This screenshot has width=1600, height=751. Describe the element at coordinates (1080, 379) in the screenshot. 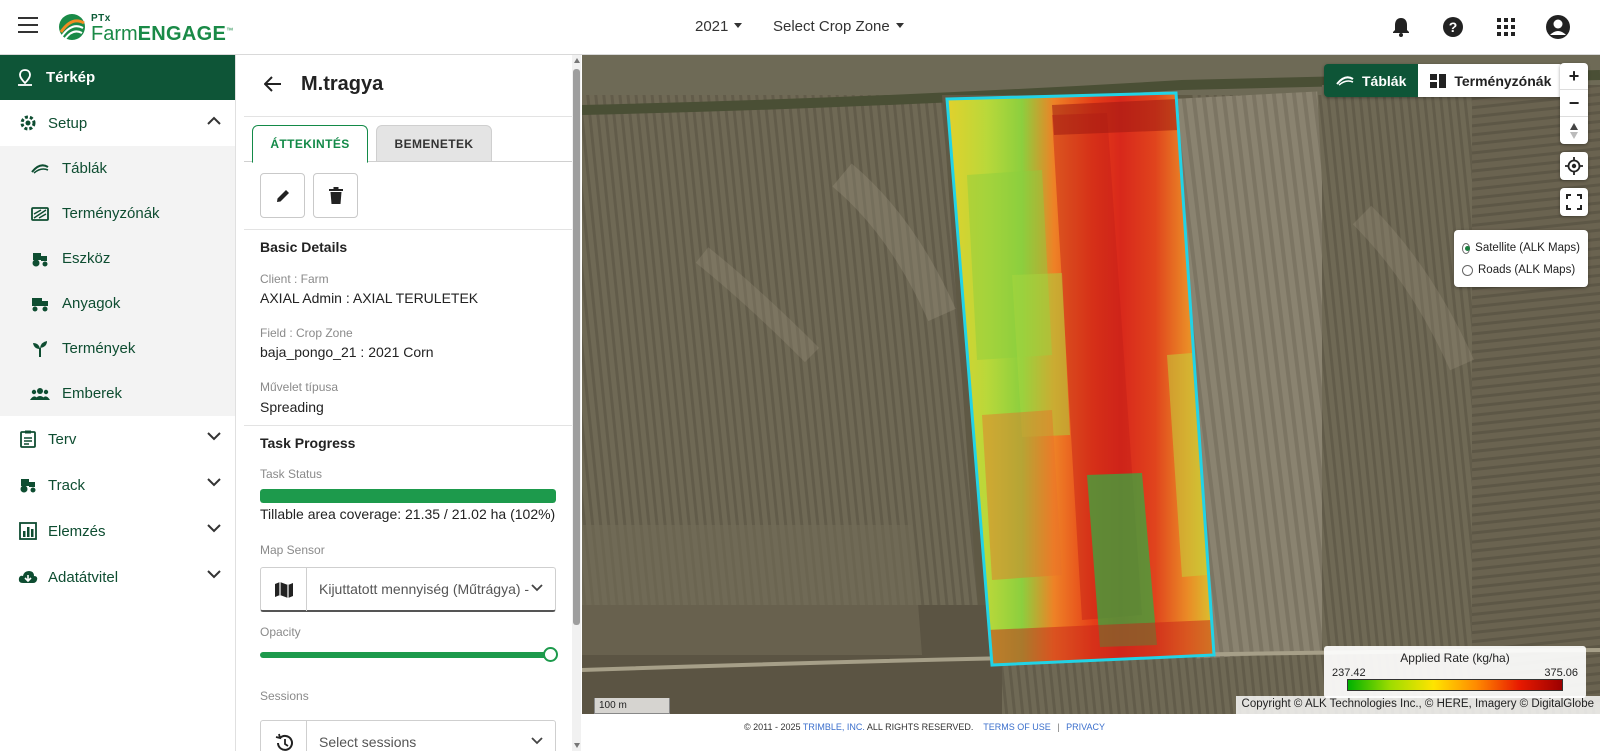

I see `field-rate-layer` at that location.